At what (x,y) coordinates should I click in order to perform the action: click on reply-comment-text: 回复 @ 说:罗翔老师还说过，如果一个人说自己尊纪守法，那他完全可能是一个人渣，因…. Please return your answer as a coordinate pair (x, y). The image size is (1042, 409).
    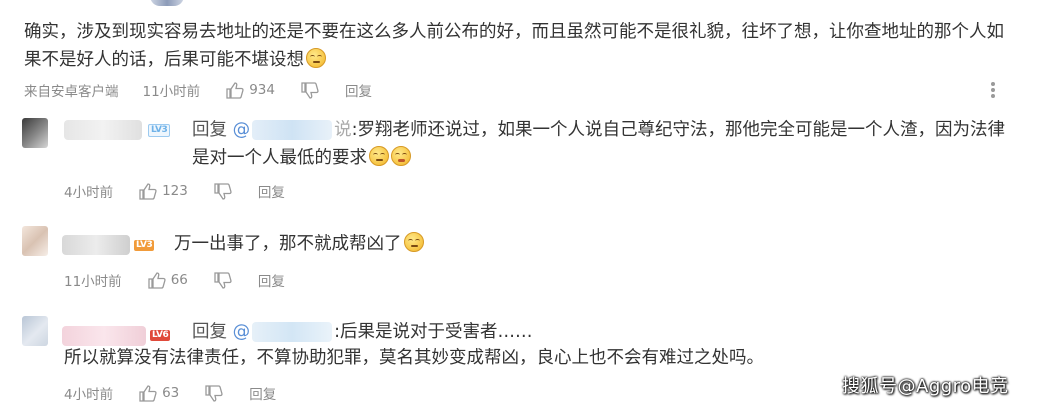
    Looking at the image, I should click on (598, 144).